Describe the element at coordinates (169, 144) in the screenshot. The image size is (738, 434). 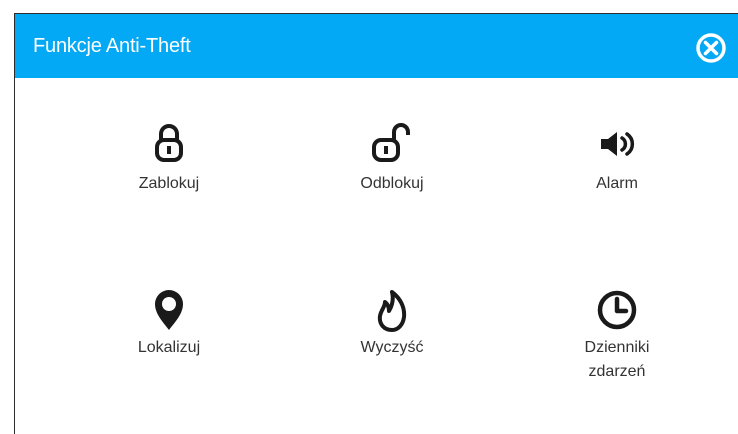
I see `lock-icon` at that location.